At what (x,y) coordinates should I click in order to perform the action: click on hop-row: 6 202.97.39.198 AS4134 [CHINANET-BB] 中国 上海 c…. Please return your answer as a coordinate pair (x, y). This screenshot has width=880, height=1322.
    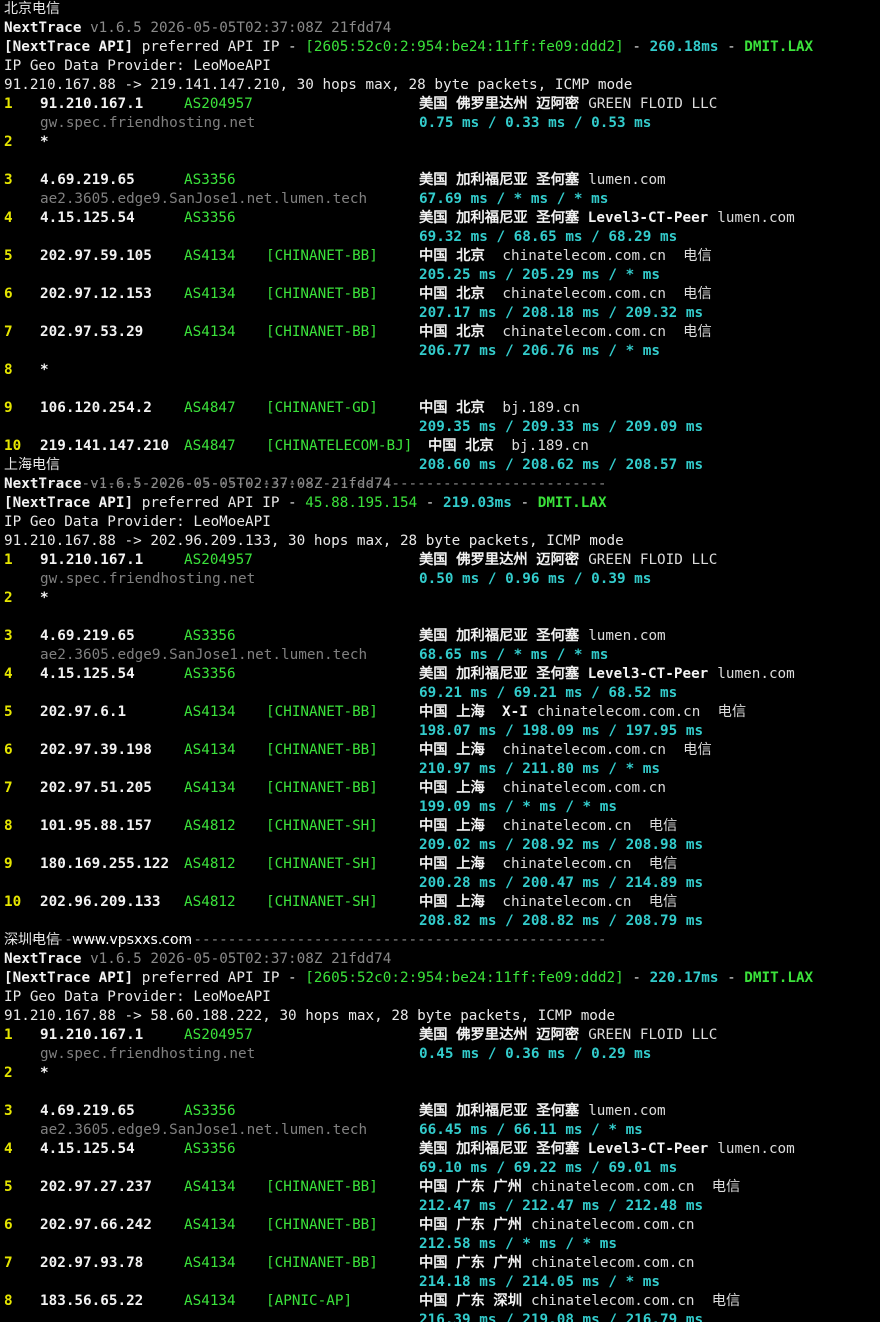
    Looking at the image, I should click on (440, 750).